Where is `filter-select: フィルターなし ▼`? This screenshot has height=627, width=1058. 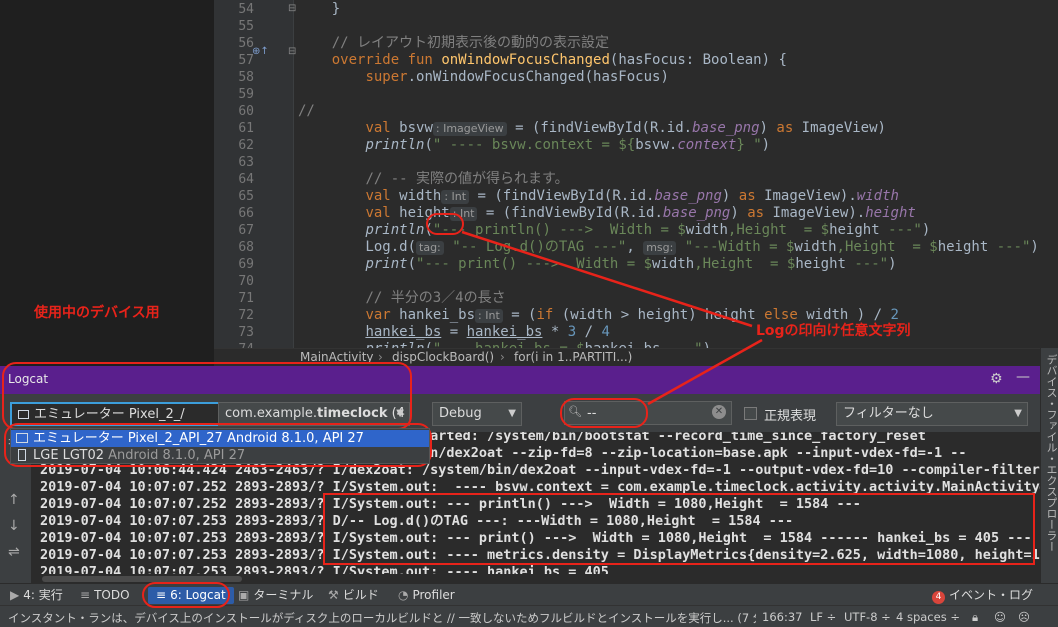 filter-select: フィルターなし ▼ is located at coordinates (932, 414).